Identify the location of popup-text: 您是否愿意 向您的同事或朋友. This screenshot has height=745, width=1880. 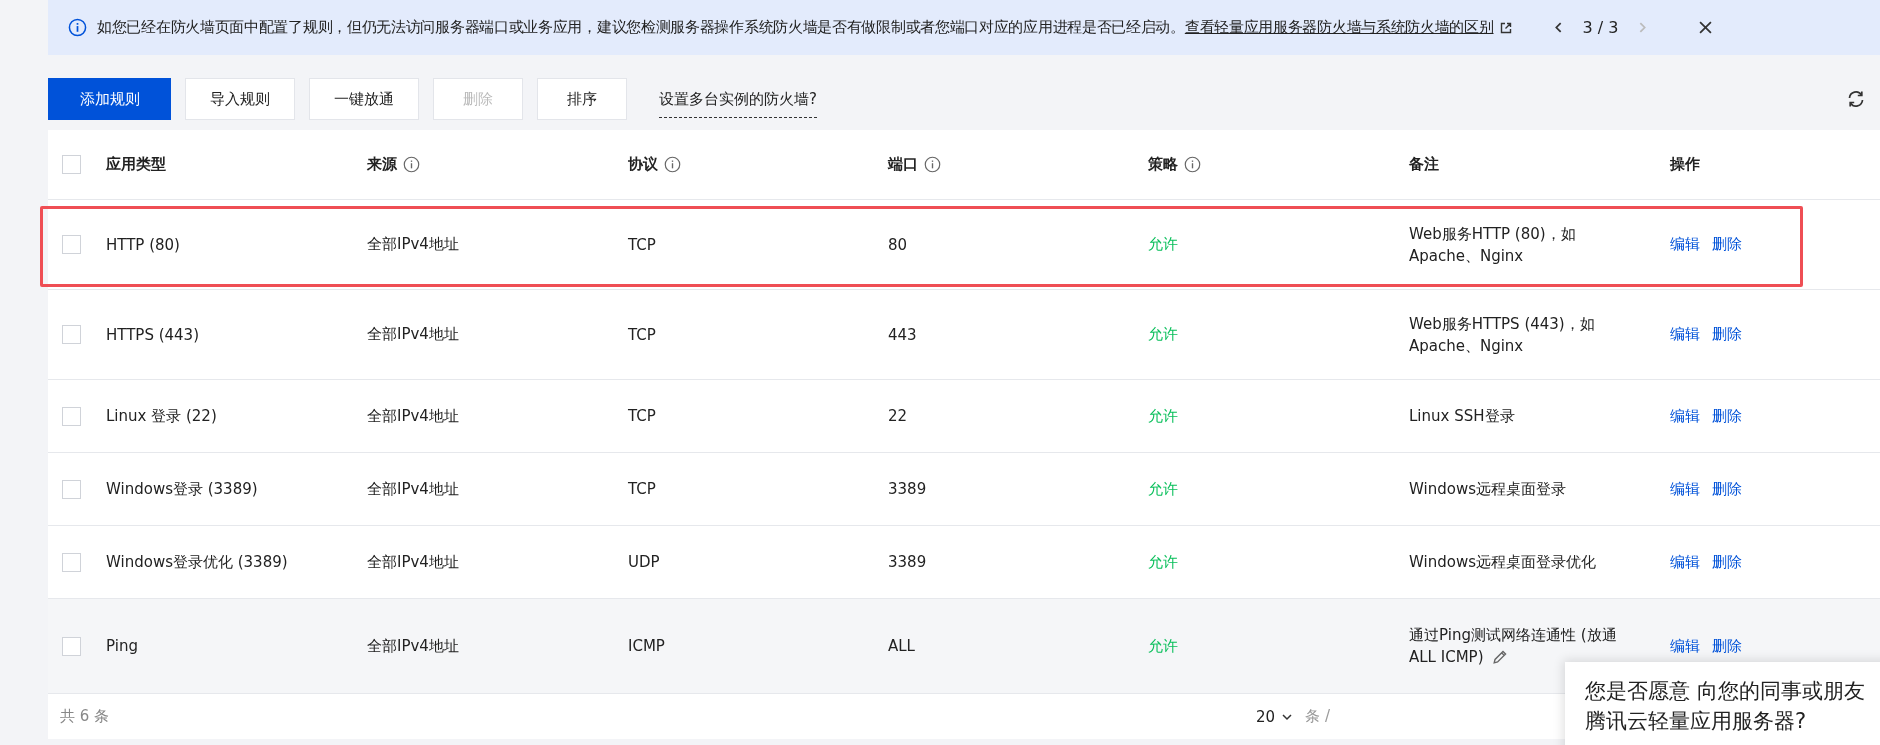
(1725, 691).